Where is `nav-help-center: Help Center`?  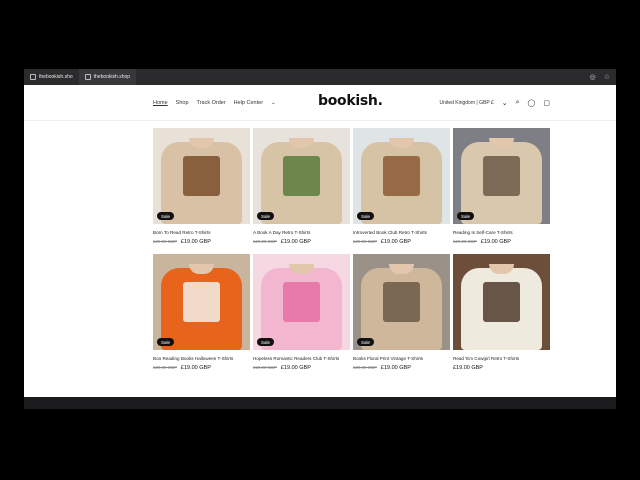 nav-help-center: Help Center is located at coordinates (248, 103).